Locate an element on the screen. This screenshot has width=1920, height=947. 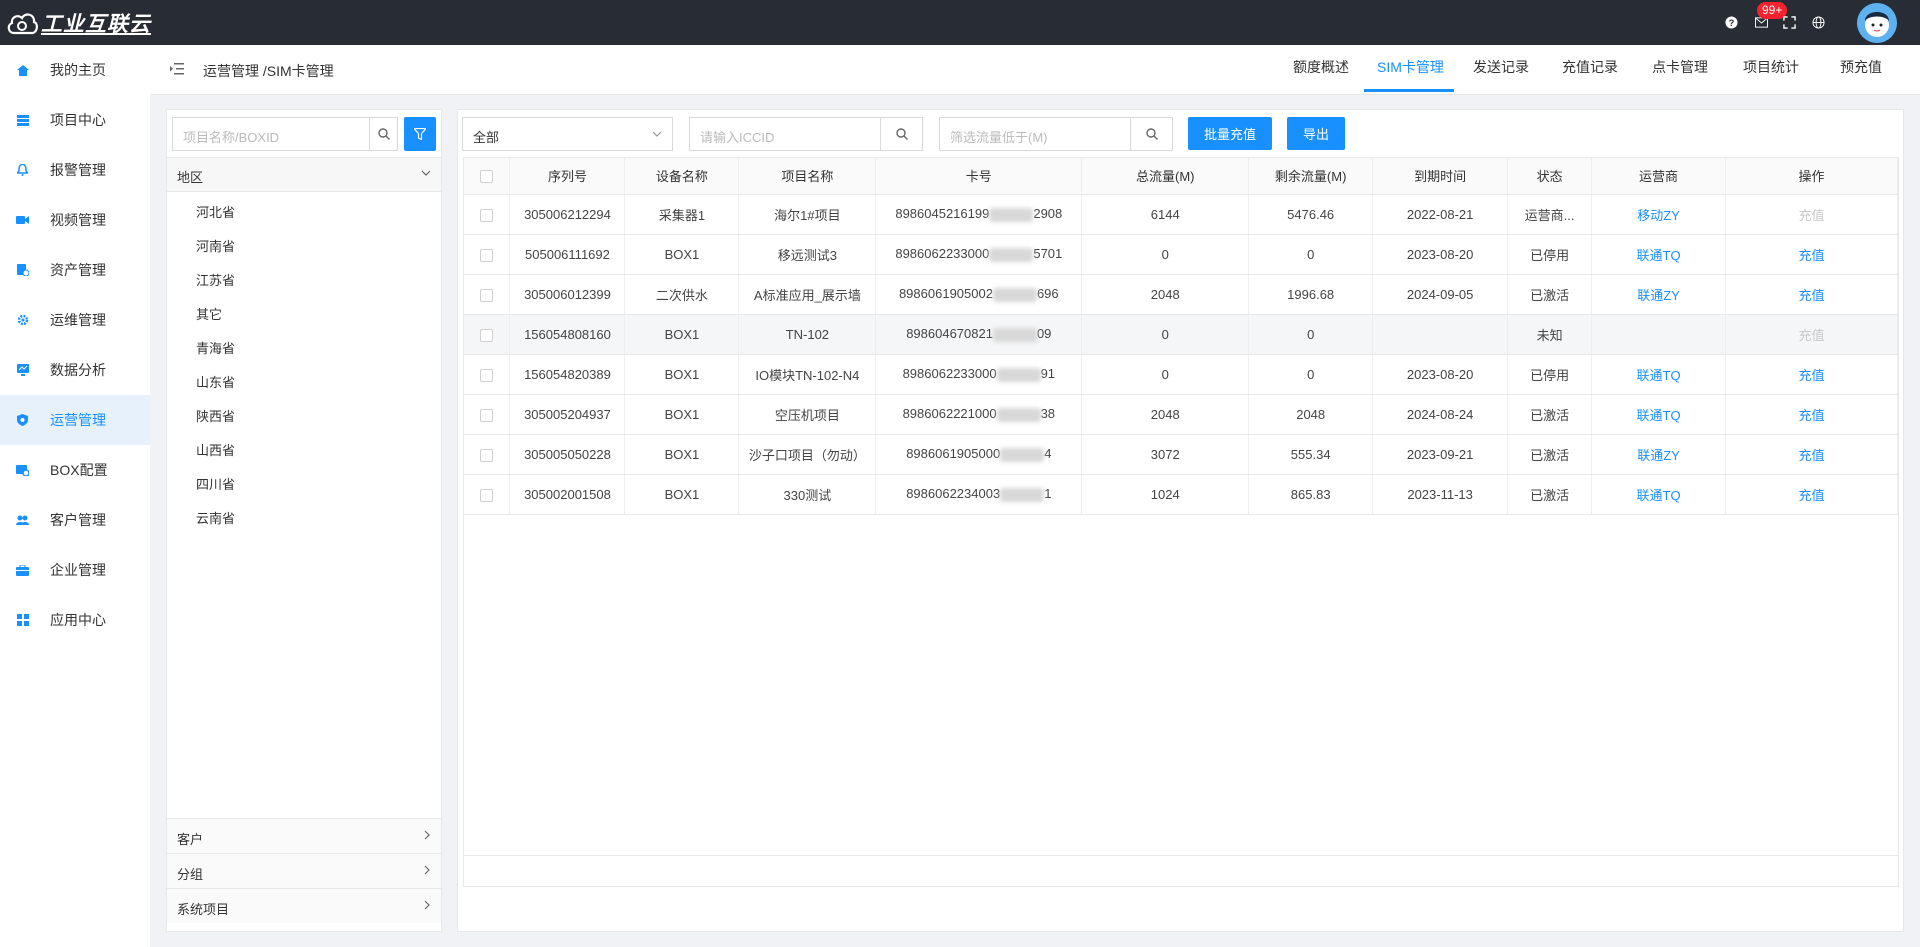
menu-fold-icon is located at coordinates (177, 69).